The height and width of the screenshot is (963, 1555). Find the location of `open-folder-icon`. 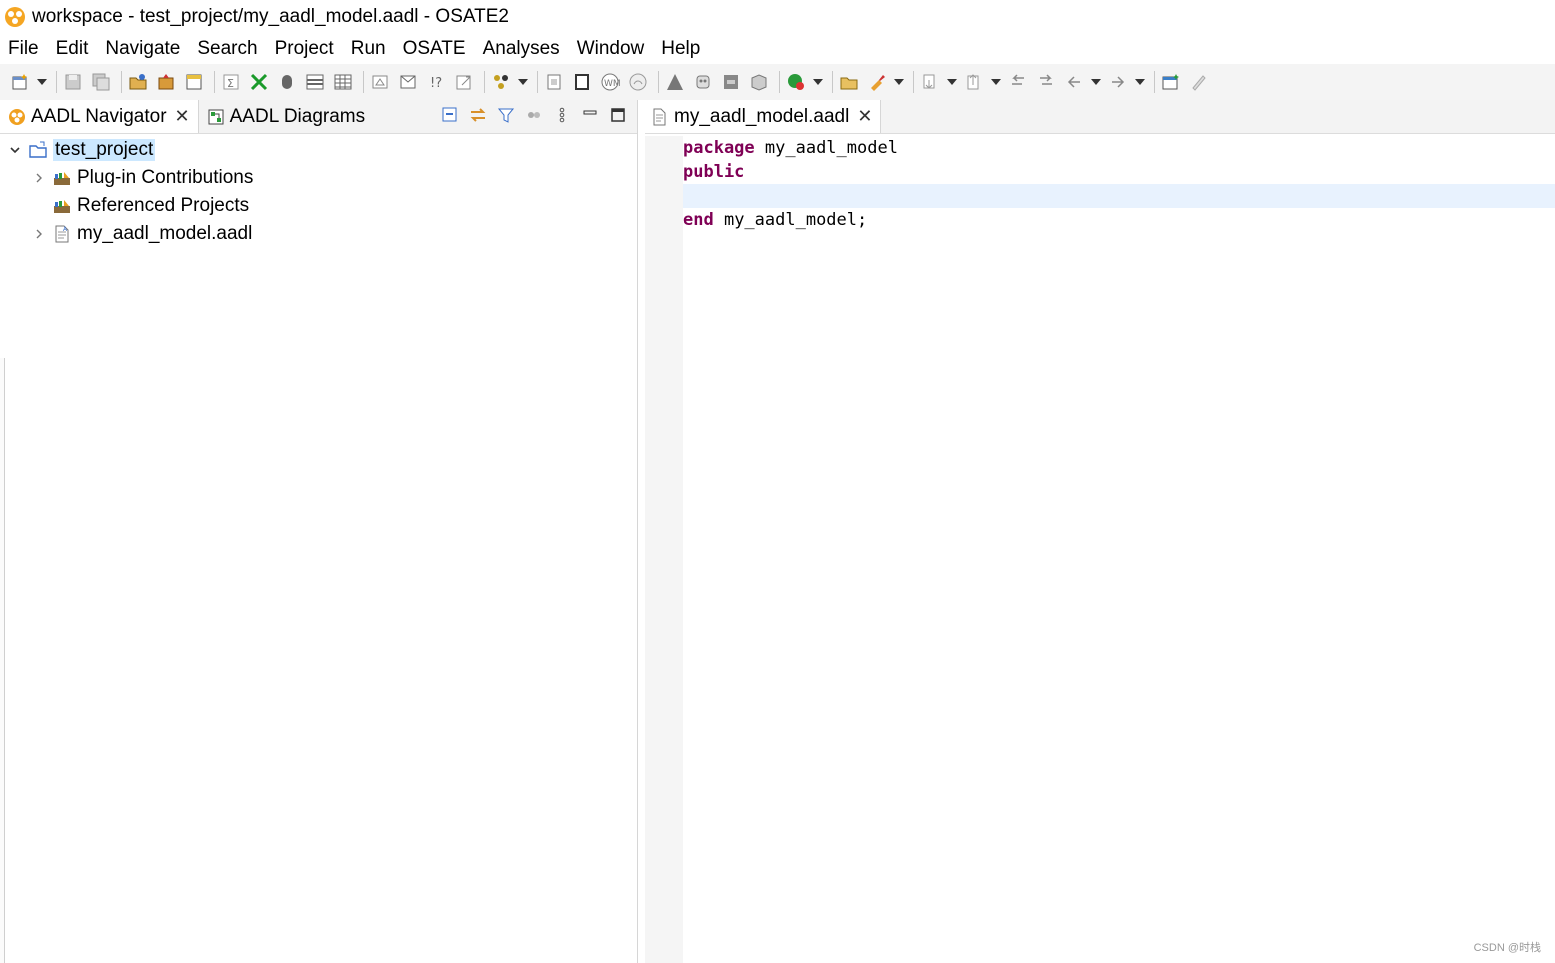

open-folder-icon is located at coordinates (849, 82).